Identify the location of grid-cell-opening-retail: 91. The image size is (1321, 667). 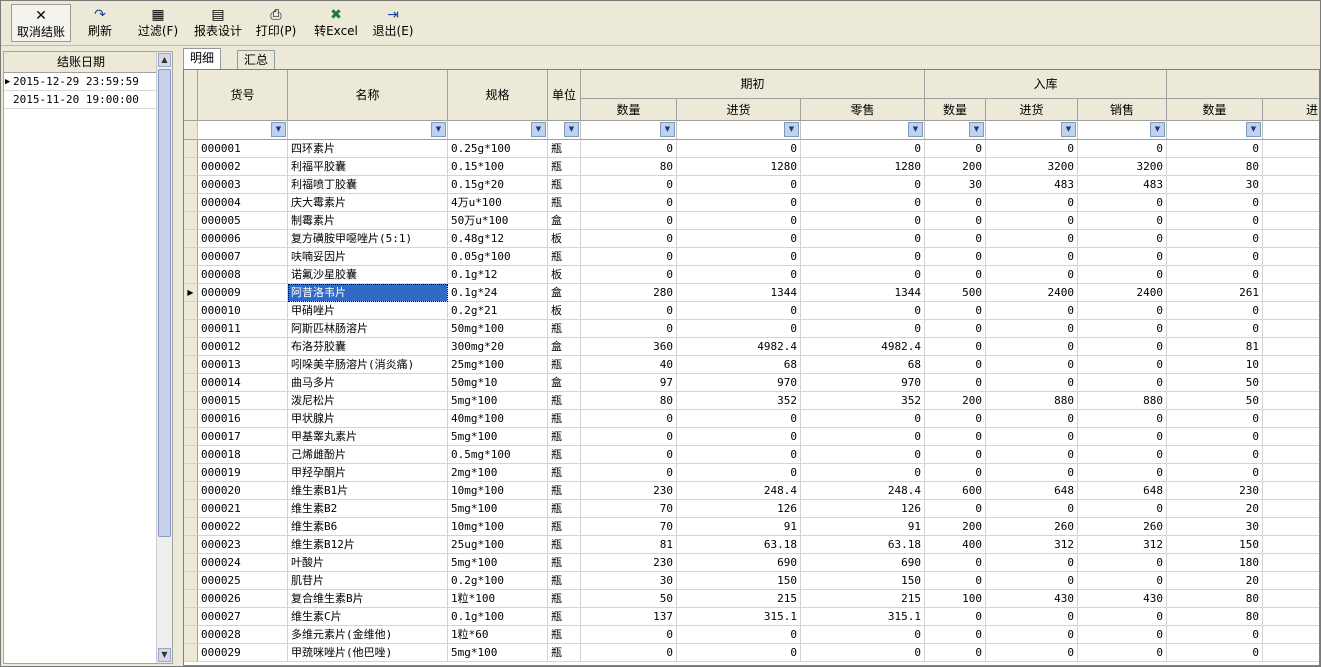
(863, 527).